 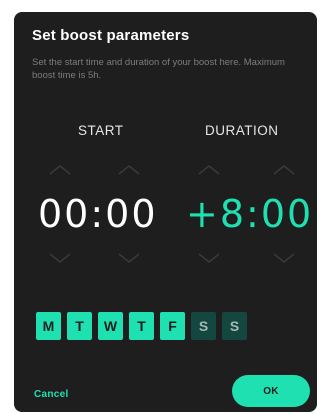 What do you see at coordinates (51, 394) in the screenshot?
I see `cancel-button: Cancel` at bounding box center [51, 394].